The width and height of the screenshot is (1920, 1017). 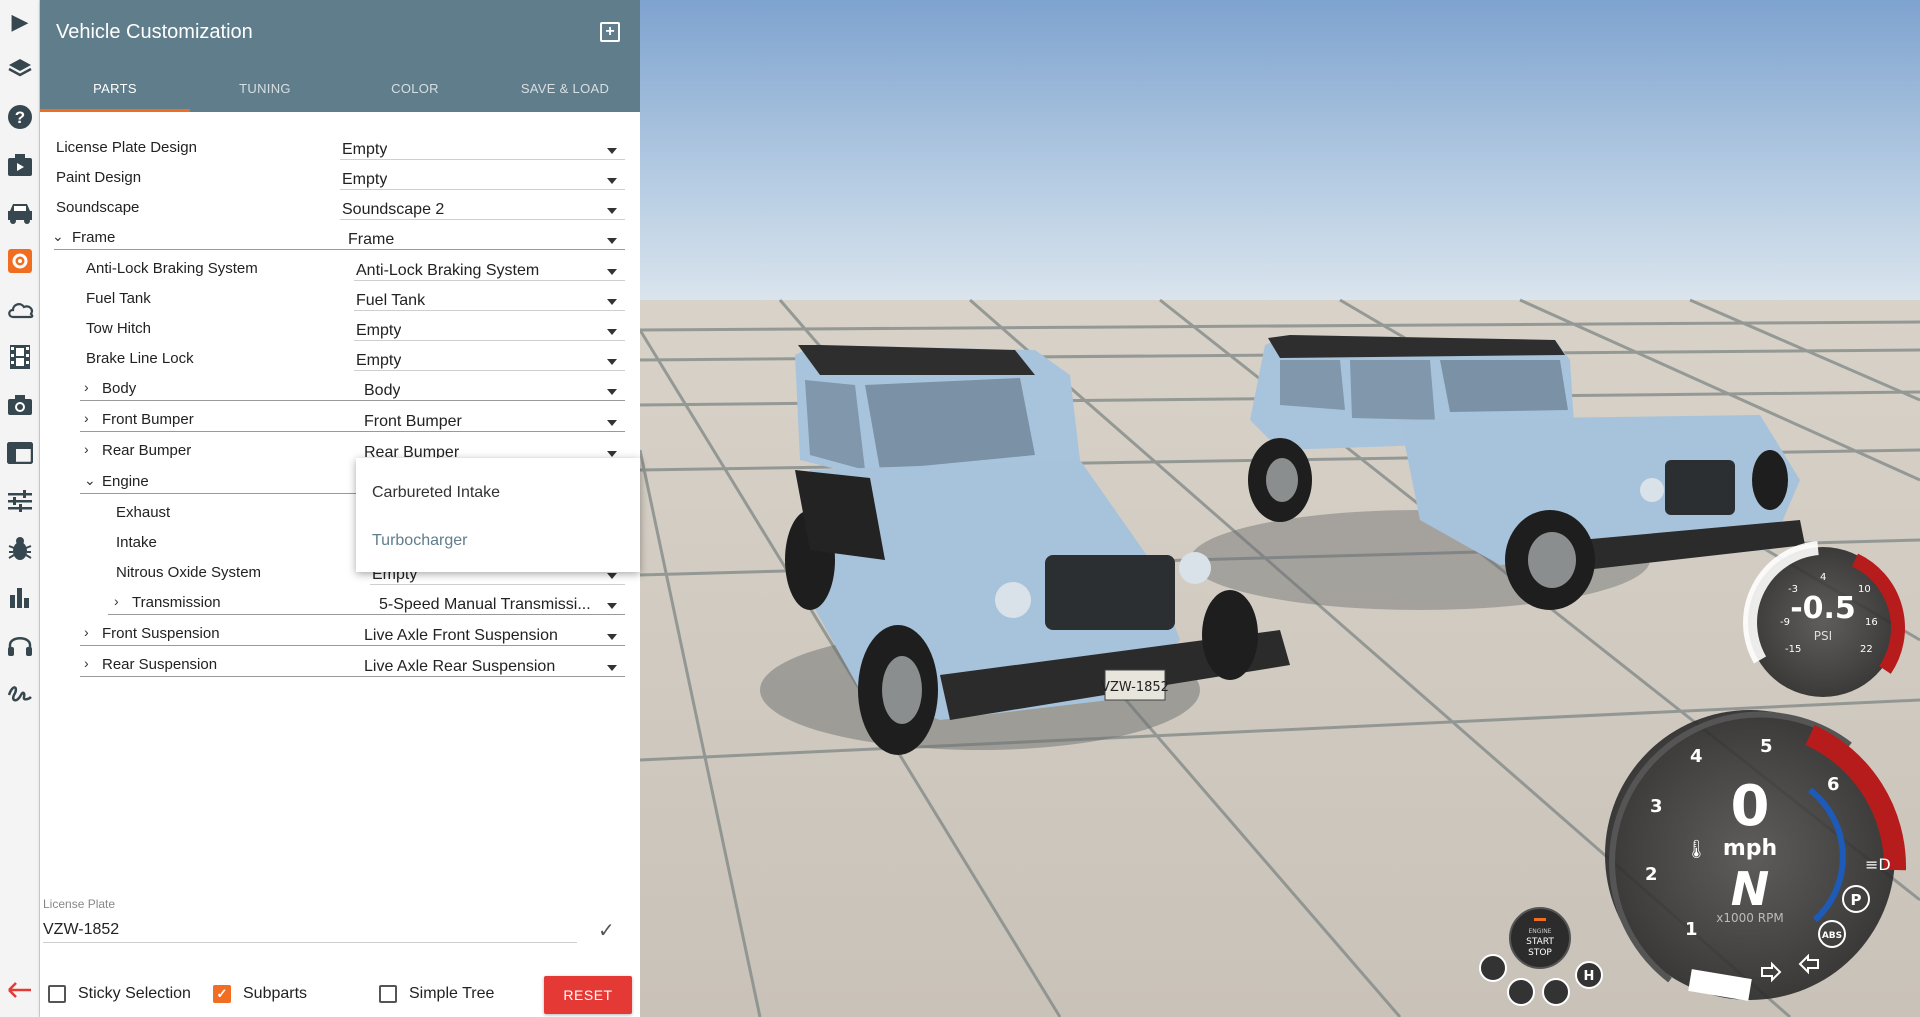 I want to click on help-icon: ?, so click(x=20, y=117).